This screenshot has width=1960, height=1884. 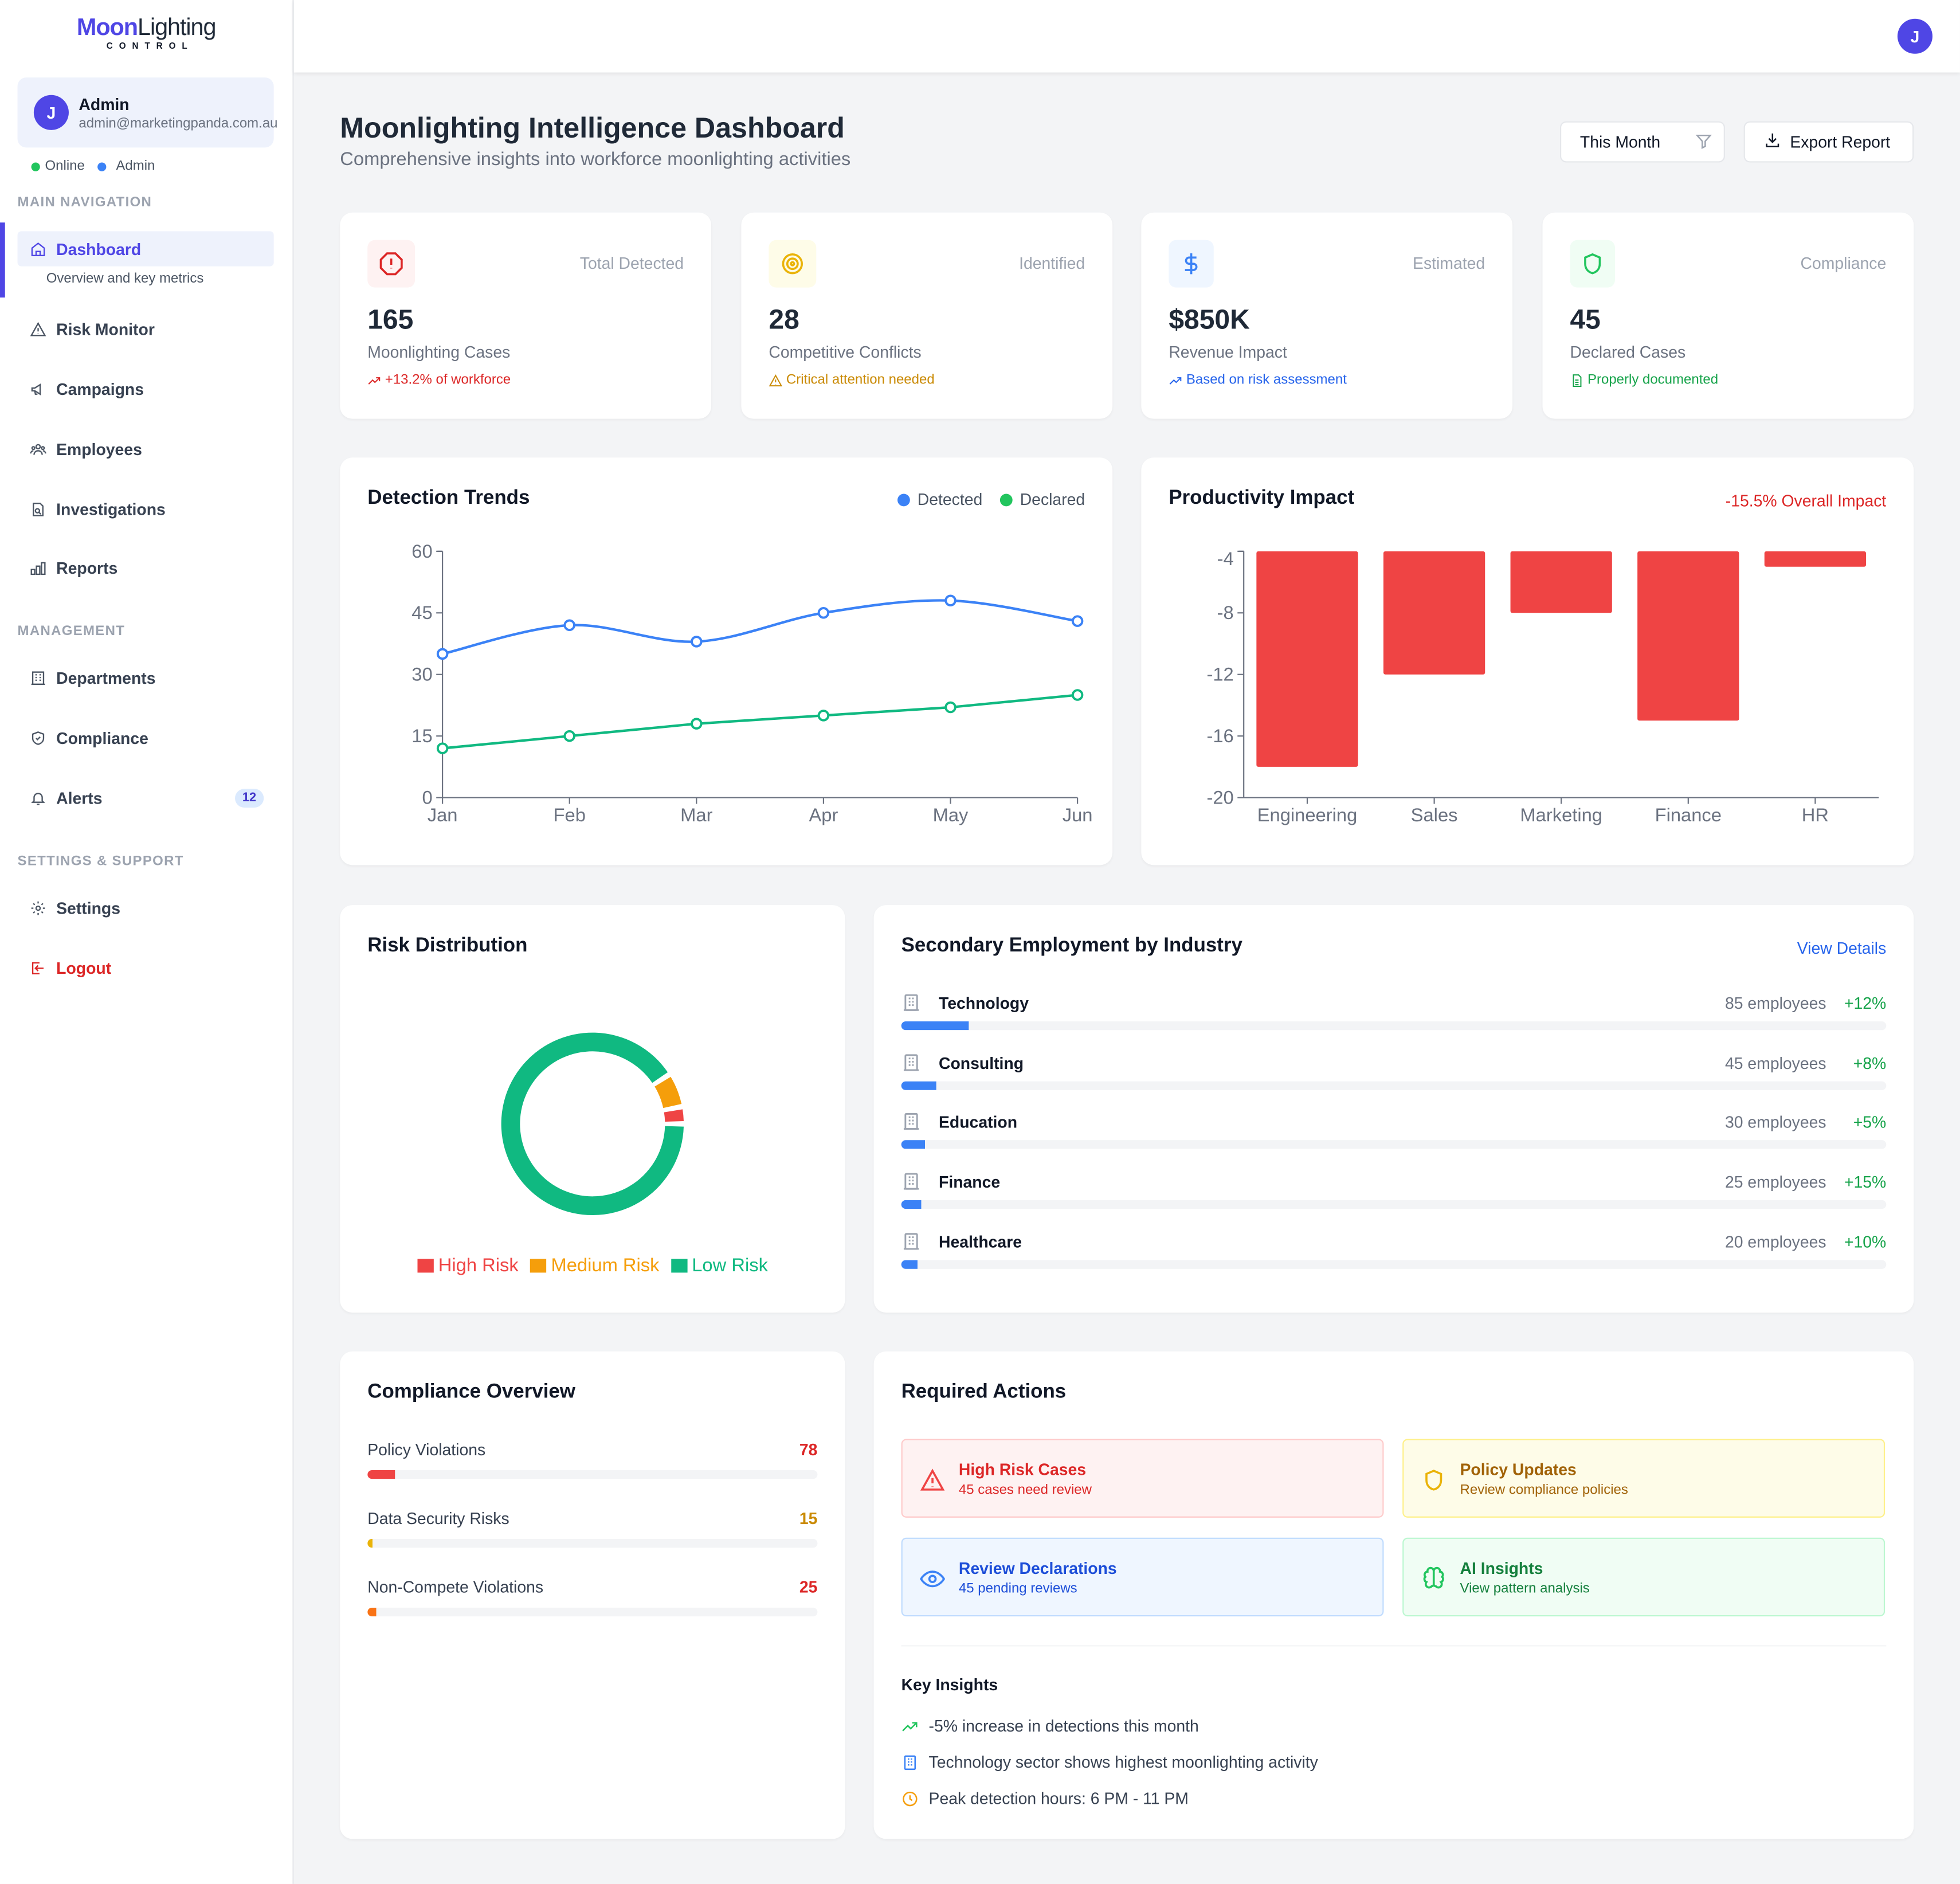 I want to click on user-card: J Admin admin@marketingpanda.com.au, so click(x=147, y=112).